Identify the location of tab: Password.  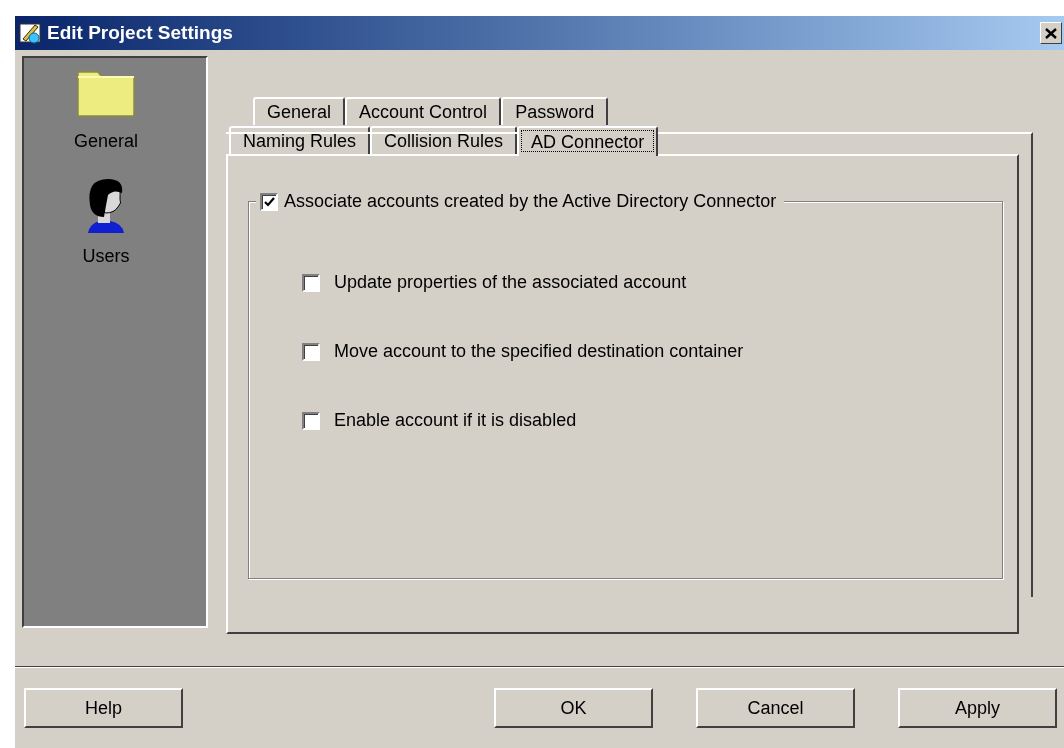
(555, 111).